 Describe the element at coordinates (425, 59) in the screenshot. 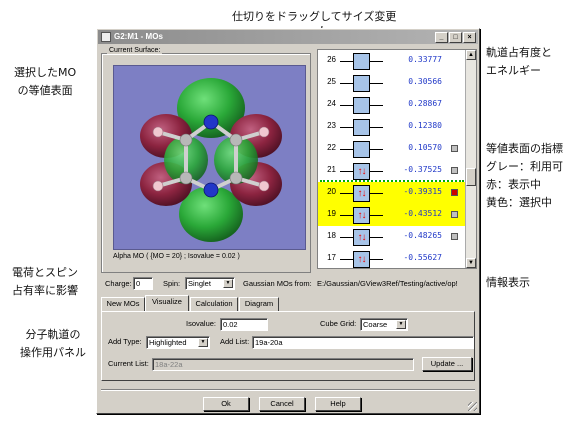

I see `mo-energy: 0.33777` at that location.